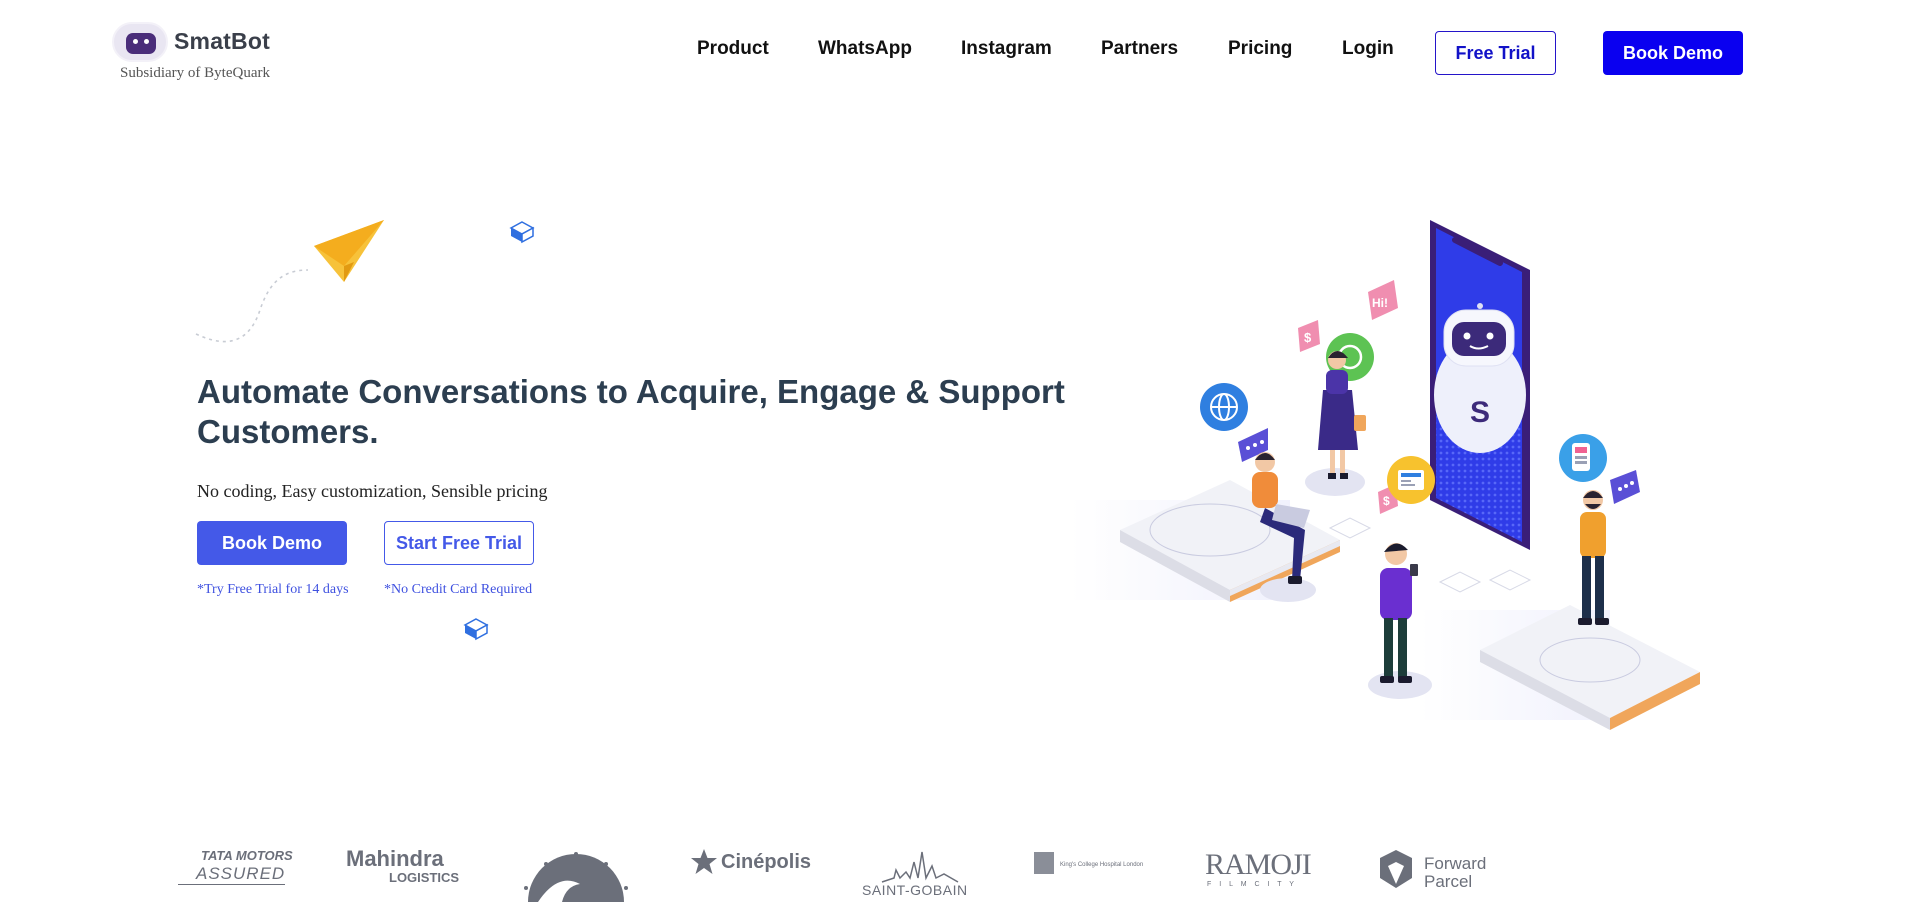 The width and height of the screenshot is (1906, 902). Describe the element at coordinates (915, 890) in the screenshot. I see `logo-saint-gobain: SAINT-GOBAIN` at that location.